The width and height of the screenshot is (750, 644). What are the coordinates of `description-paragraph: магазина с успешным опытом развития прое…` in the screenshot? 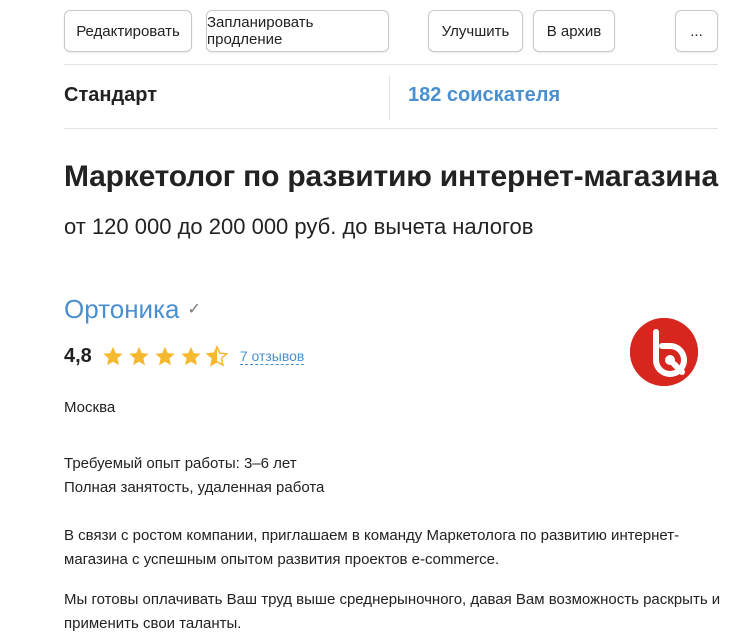 It's located at (282, 559).